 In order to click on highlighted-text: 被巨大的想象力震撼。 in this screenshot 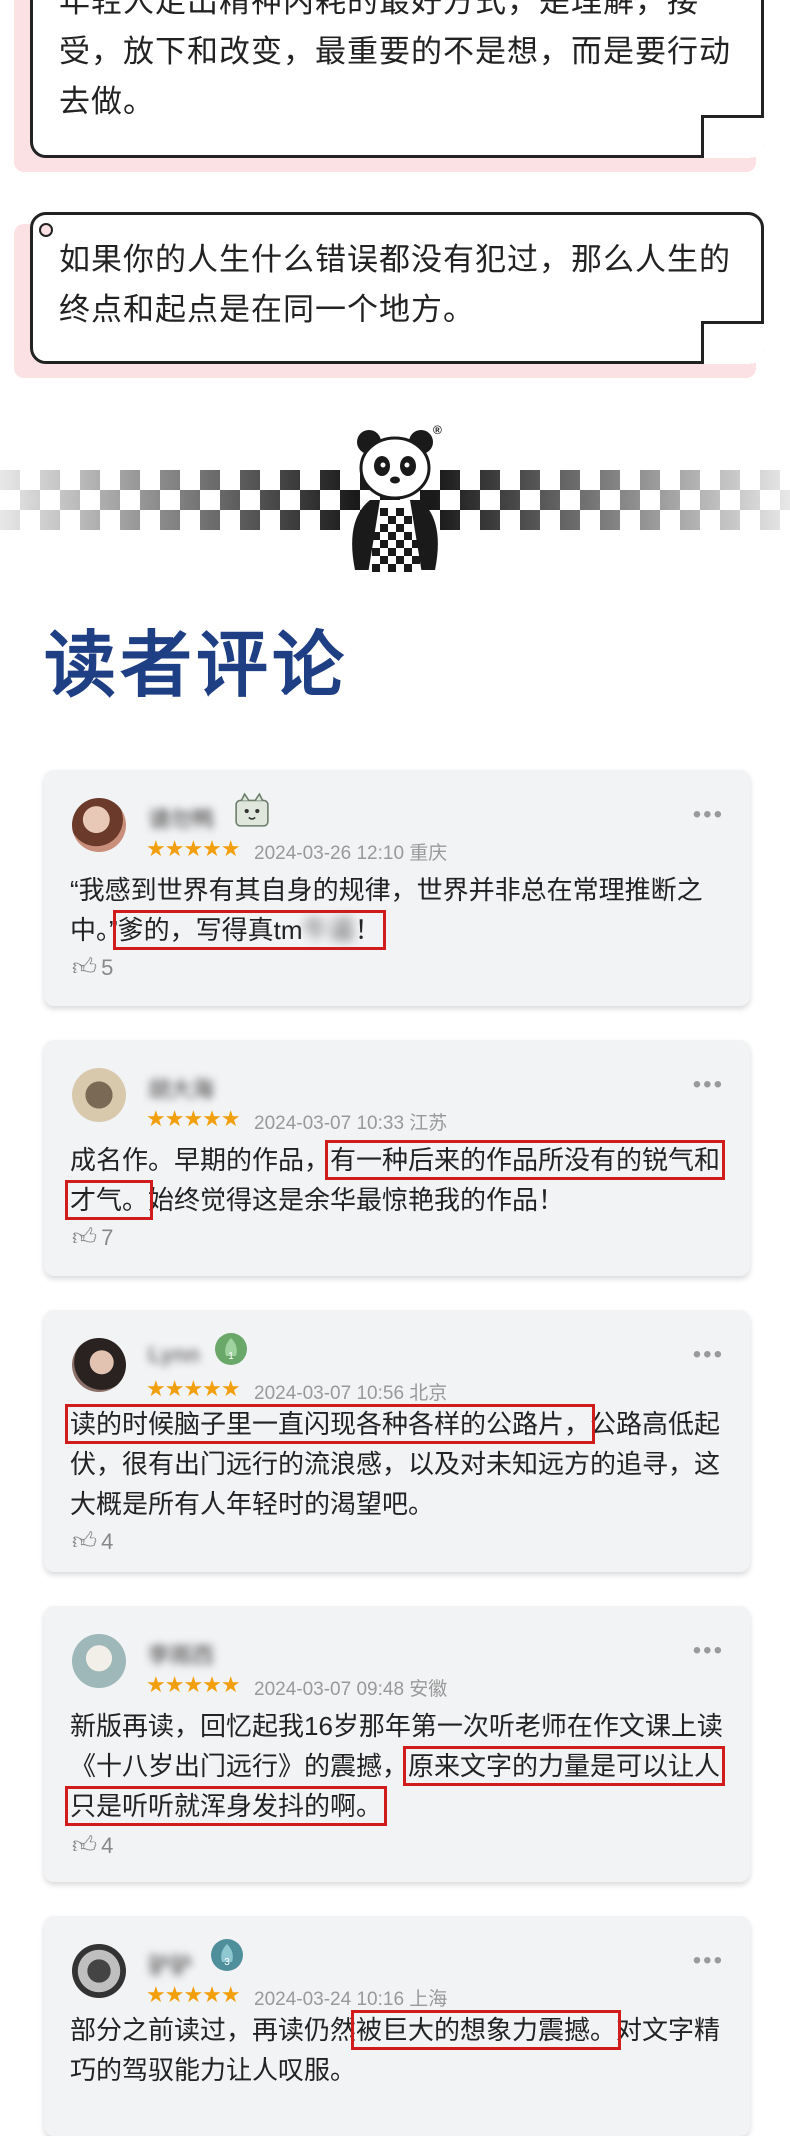, I will do `click(486, 2030)`.